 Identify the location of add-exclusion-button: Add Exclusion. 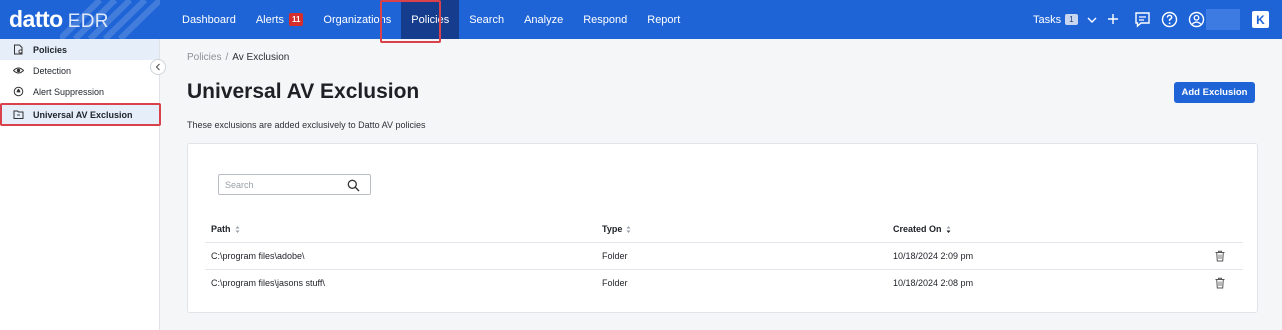
(1214, 92).